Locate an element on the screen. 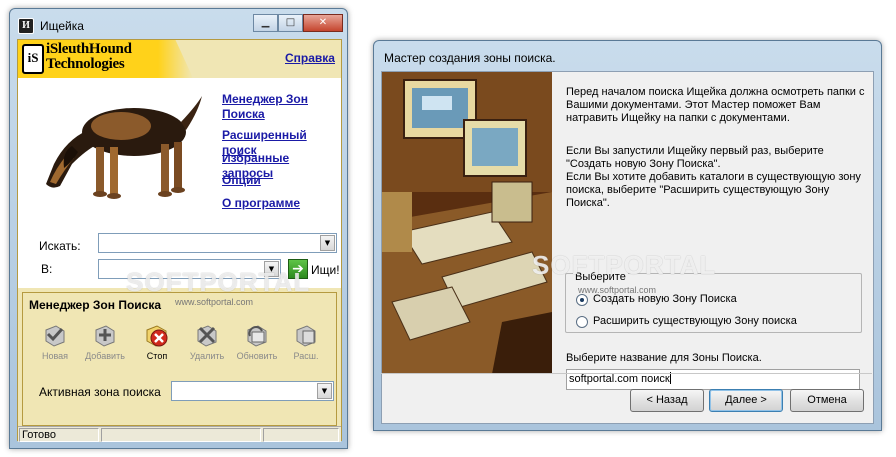 The width and height of the screenshot is (896, 457). status-bar: Готово is located at coordinates (179, 434).